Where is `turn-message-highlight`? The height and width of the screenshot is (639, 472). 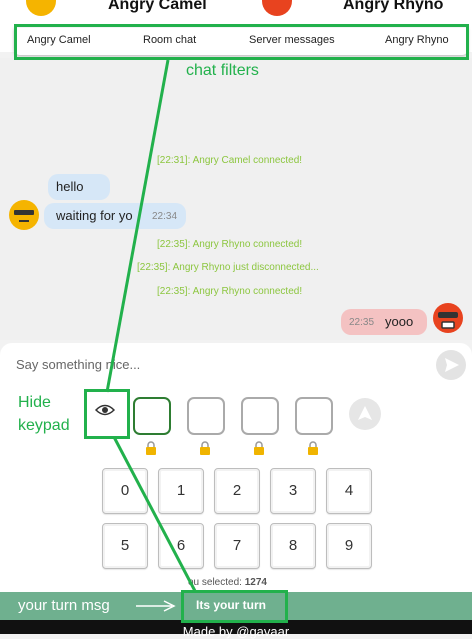
turn-message-highlight is located at coordinates (234, 606).